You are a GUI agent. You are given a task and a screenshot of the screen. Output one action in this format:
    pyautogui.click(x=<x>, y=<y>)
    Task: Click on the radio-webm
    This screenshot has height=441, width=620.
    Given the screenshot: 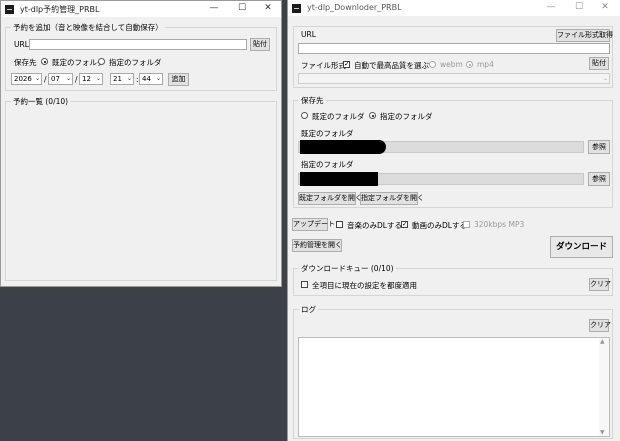 What is the action you would take?
    pyautogui.click(x=432, y=64)
    